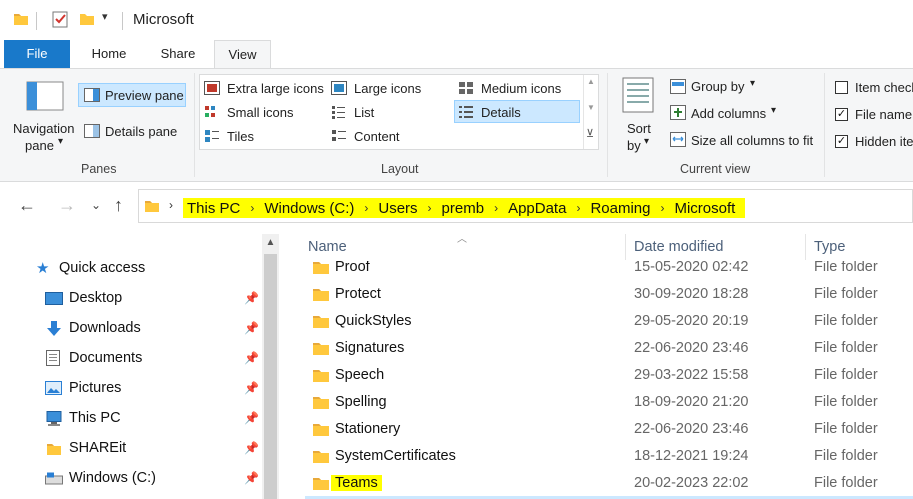 This screenshot has width=913, height=499. What do you see at coordinates (339, 88) in the screenshot?
I see `large-icons-icon` at bounding box center [339, 88].